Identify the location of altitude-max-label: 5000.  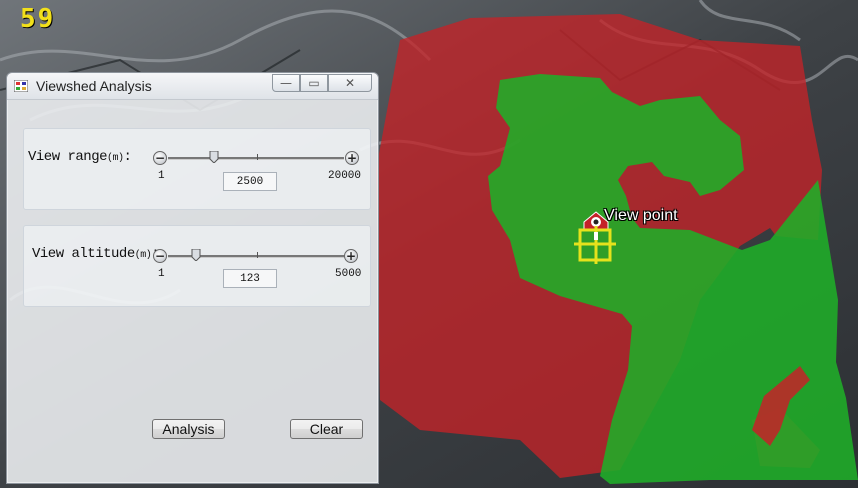
(348, 274).